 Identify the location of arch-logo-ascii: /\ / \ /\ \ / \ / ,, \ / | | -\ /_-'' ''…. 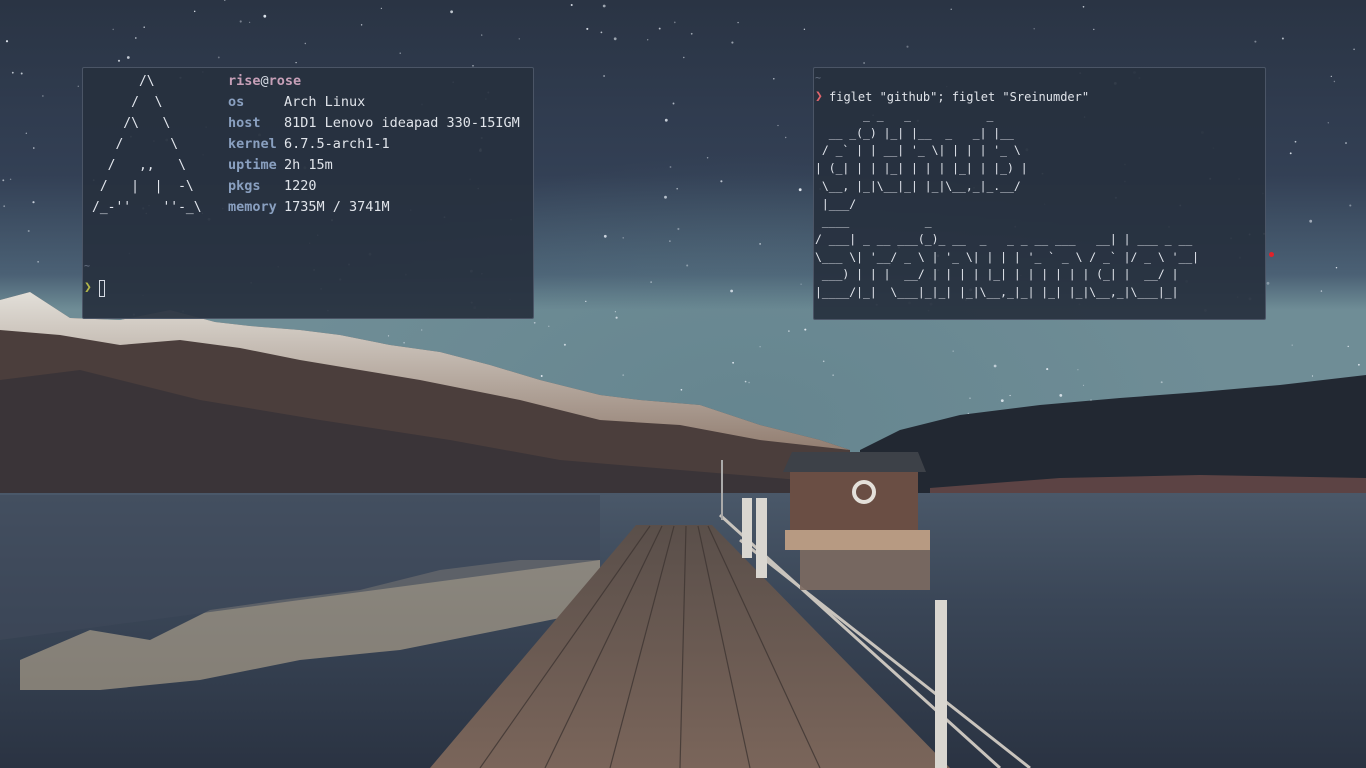
(147, 144).